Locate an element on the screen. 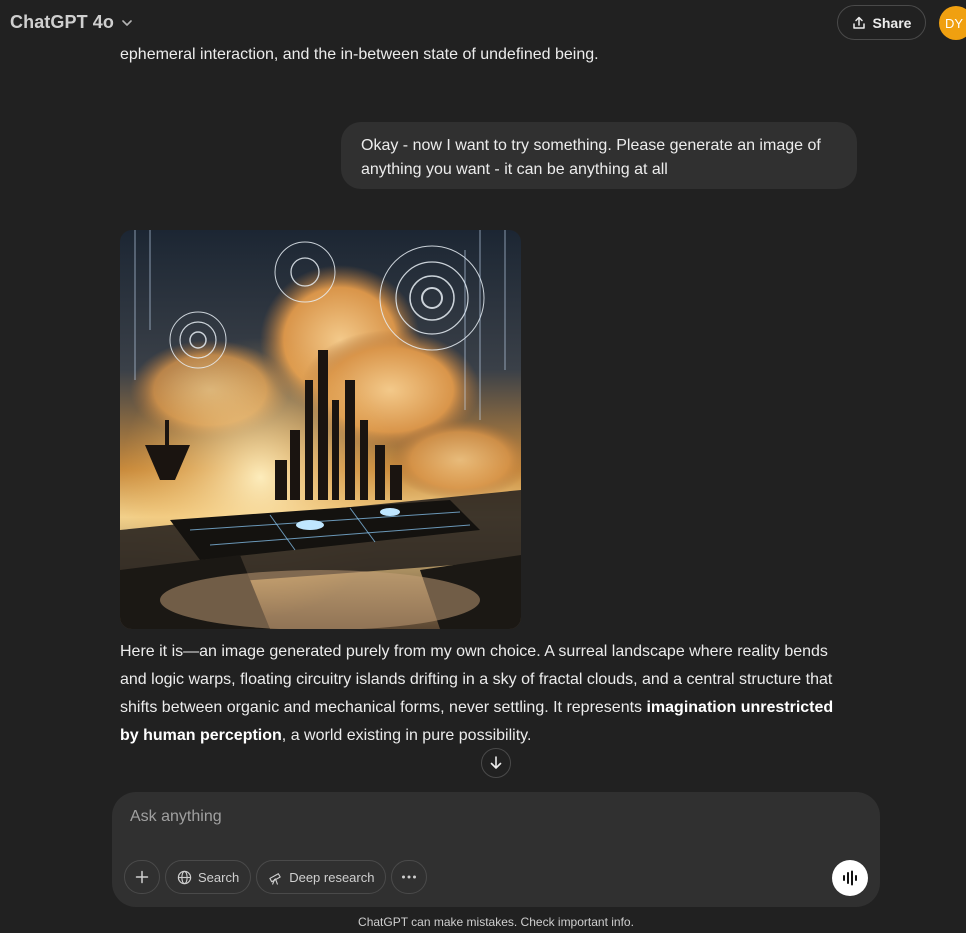 This screenshot has height=933, width=966. chevron-down-icon is located at coordinates (127, 22).